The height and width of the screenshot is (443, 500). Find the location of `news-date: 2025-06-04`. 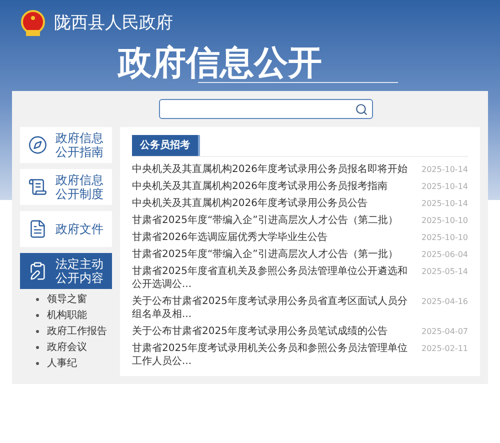

news-date: 2025-06-04 is located at coordinates (445, 255).